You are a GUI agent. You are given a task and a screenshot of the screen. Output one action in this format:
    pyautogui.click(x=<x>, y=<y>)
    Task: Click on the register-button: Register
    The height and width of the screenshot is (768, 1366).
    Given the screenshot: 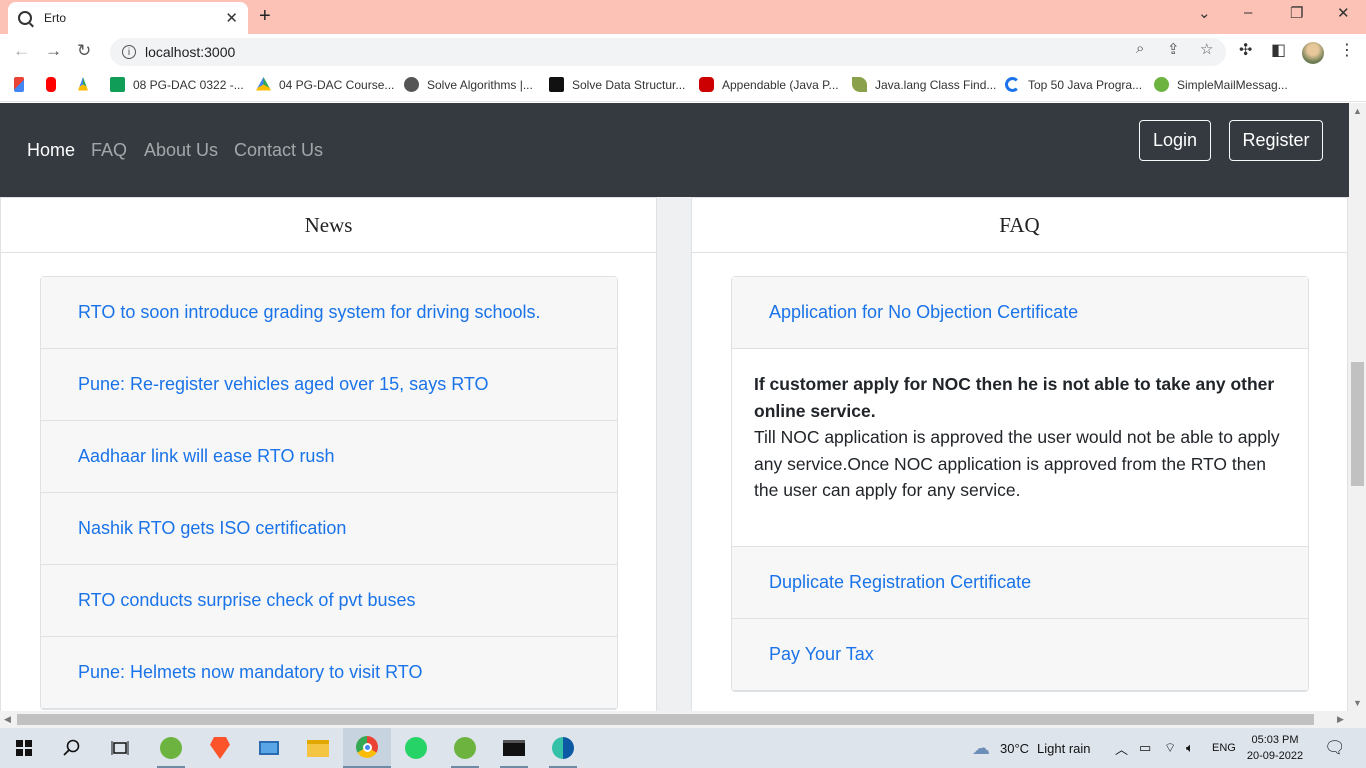 What is the action you would take?
    pyautogui.click(x=1276, y=140)
    